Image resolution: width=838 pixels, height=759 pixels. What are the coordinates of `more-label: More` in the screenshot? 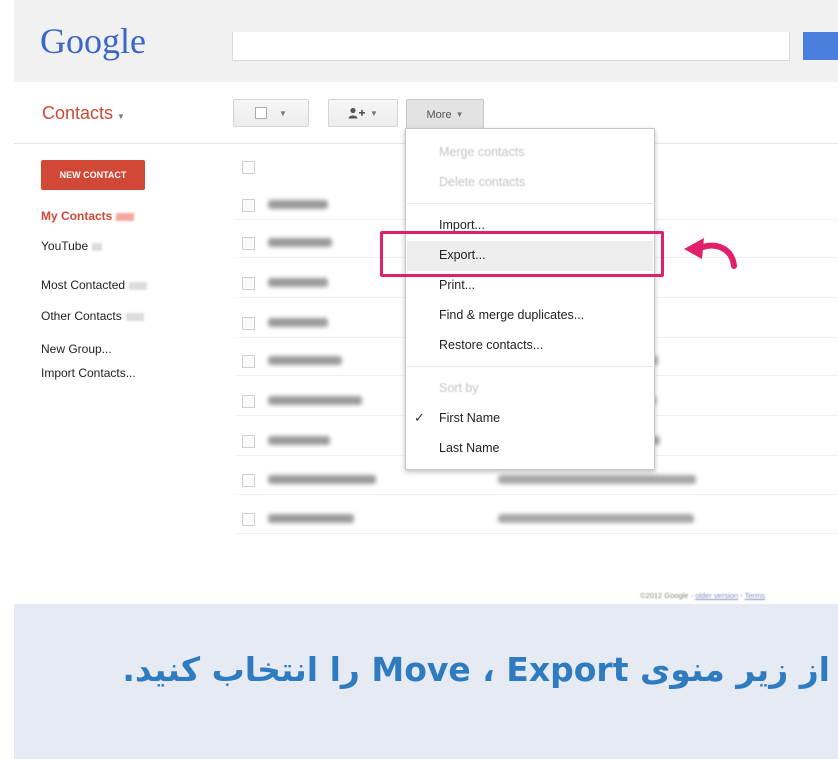 It's located at (439, 114).